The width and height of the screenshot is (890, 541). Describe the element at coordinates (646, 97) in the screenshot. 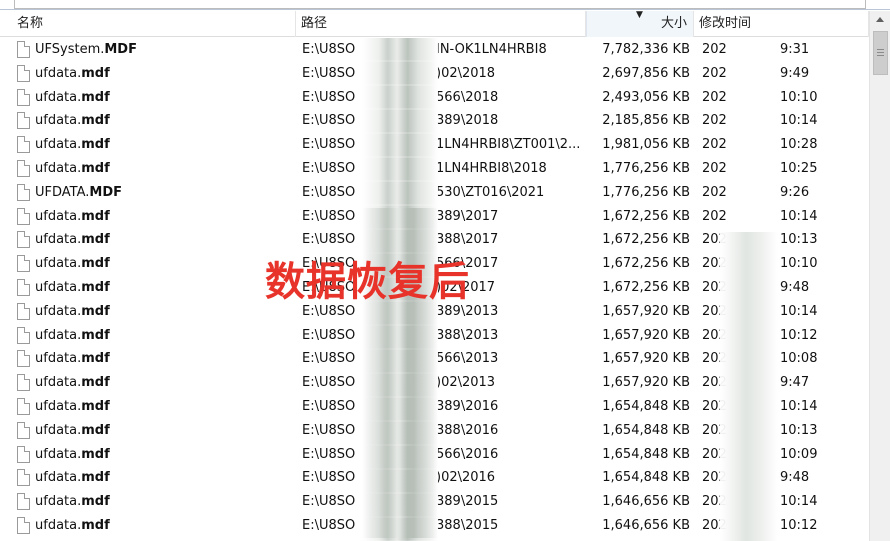

I see `file-size: 2,493,056 KB` at that location.